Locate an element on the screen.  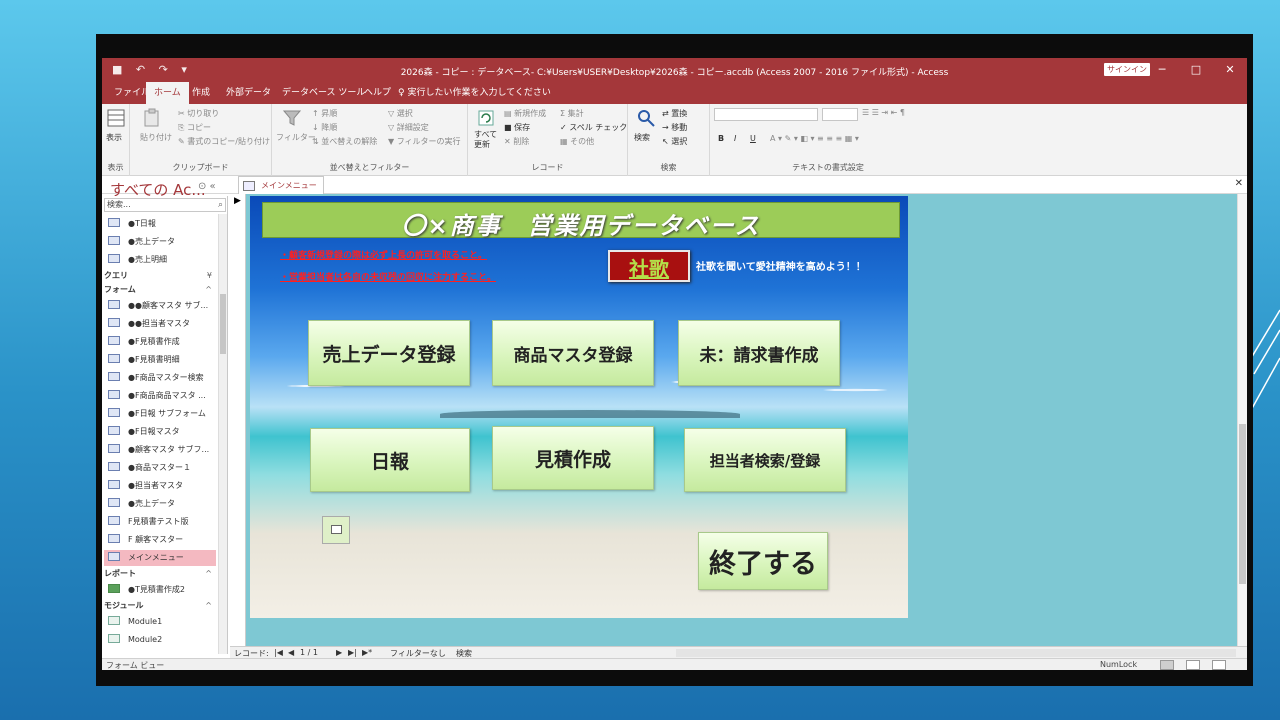
underline-button: U is located at coordinates (753, 138).